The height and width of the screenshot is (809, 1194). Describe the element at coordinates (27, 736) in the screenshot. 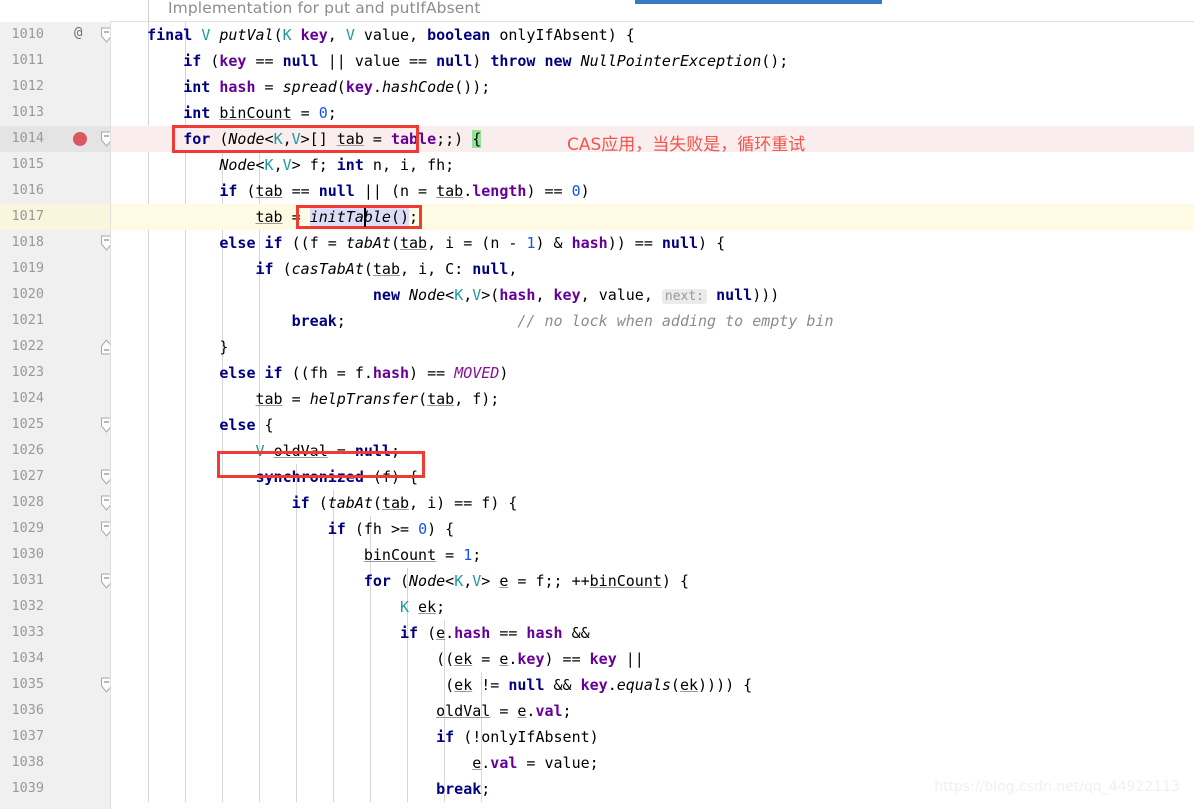

I see `line-number: 1037` at that location.